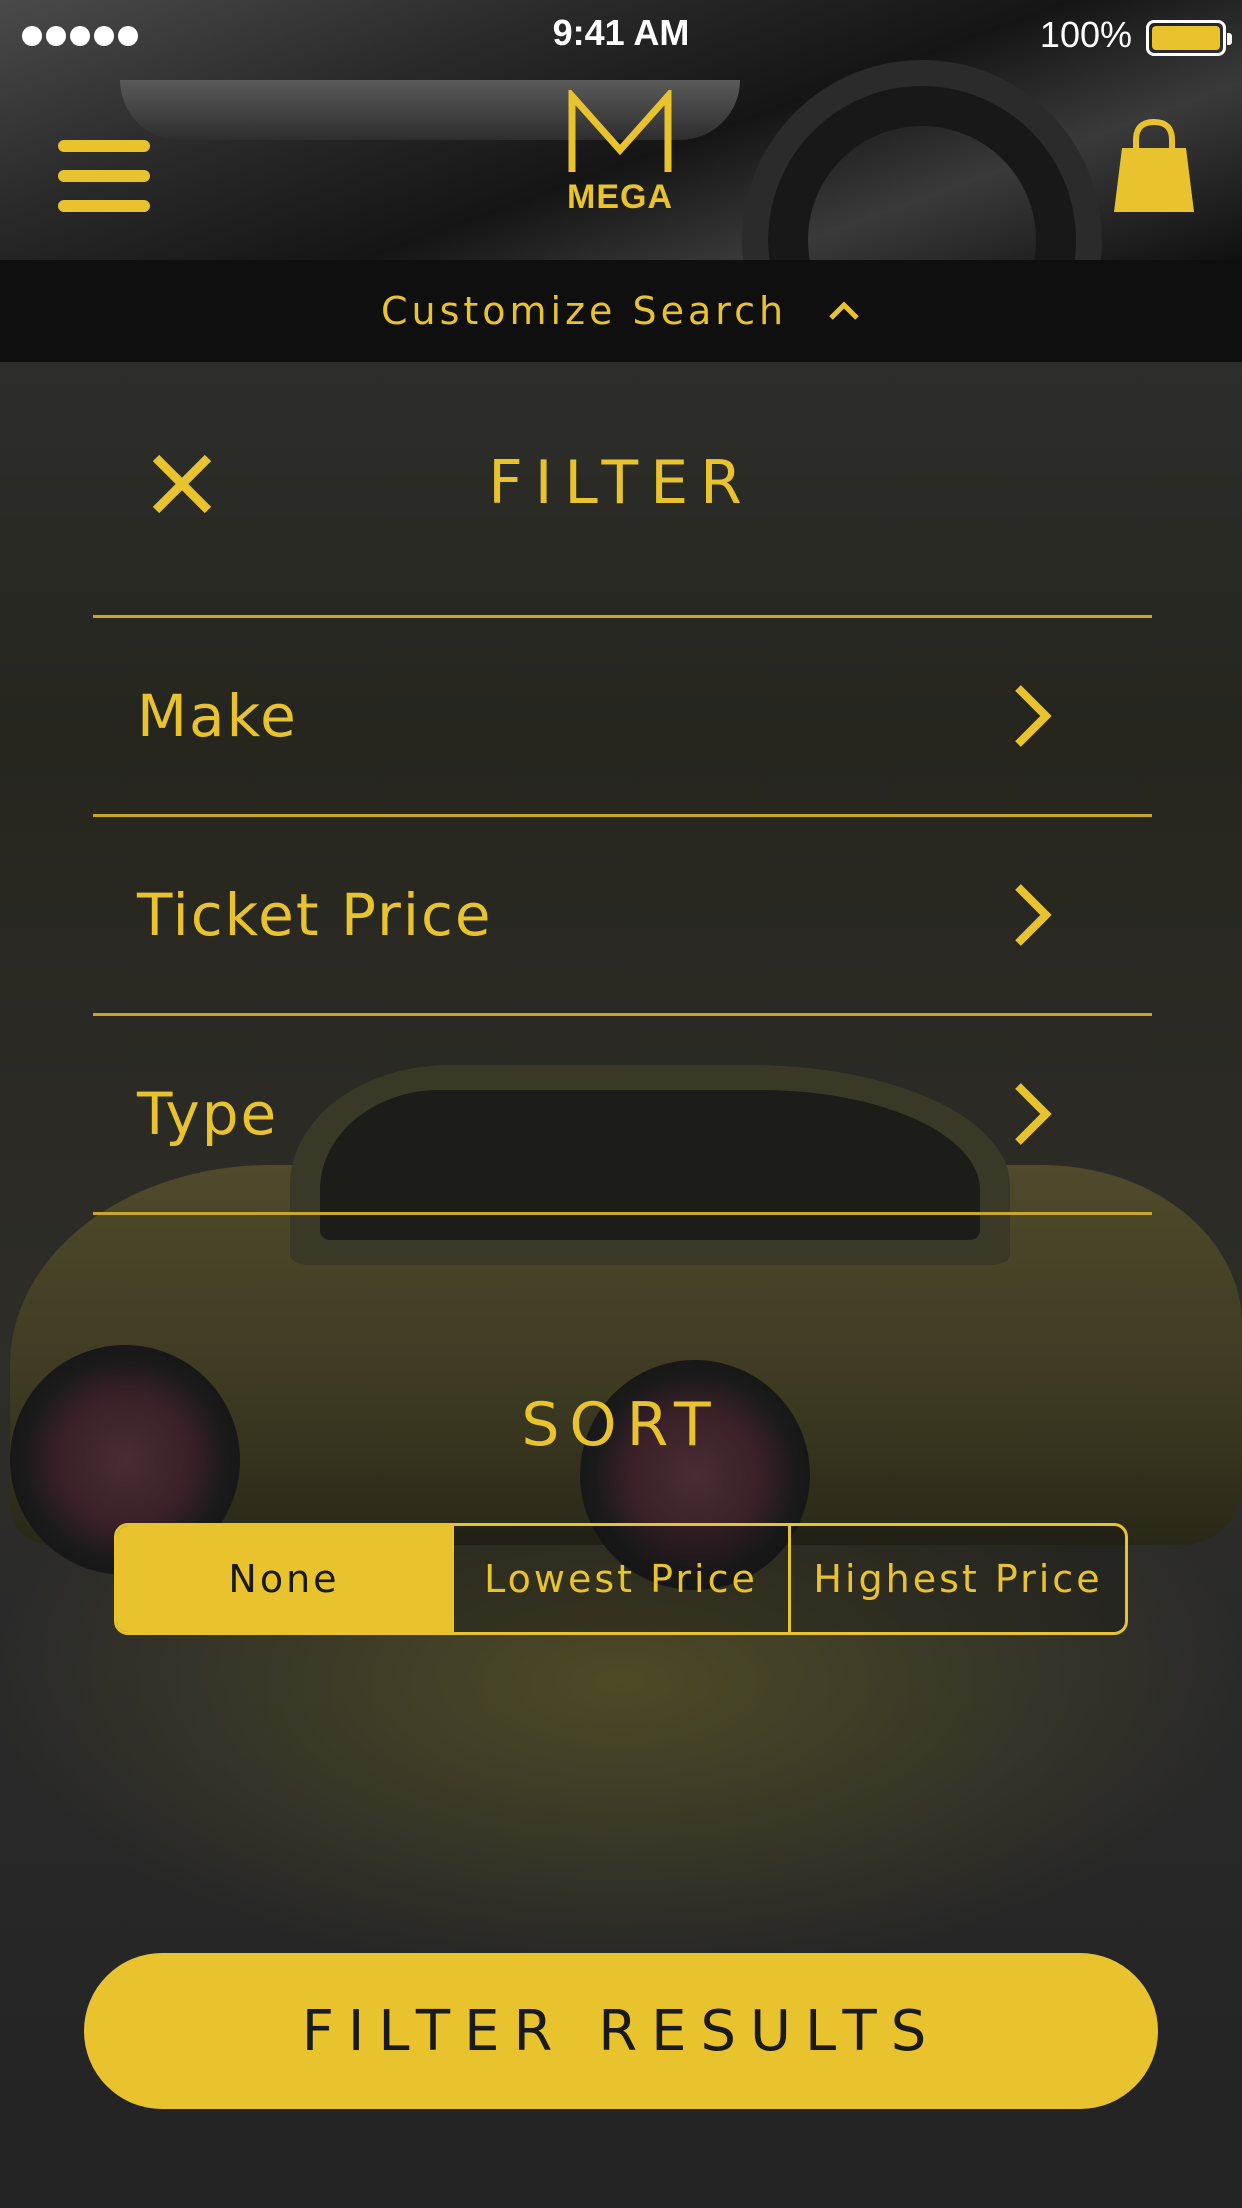 This screenshot has width=1242, height=2208. I want to click on filter-row-label: Ticket Price, so click(315, 915).